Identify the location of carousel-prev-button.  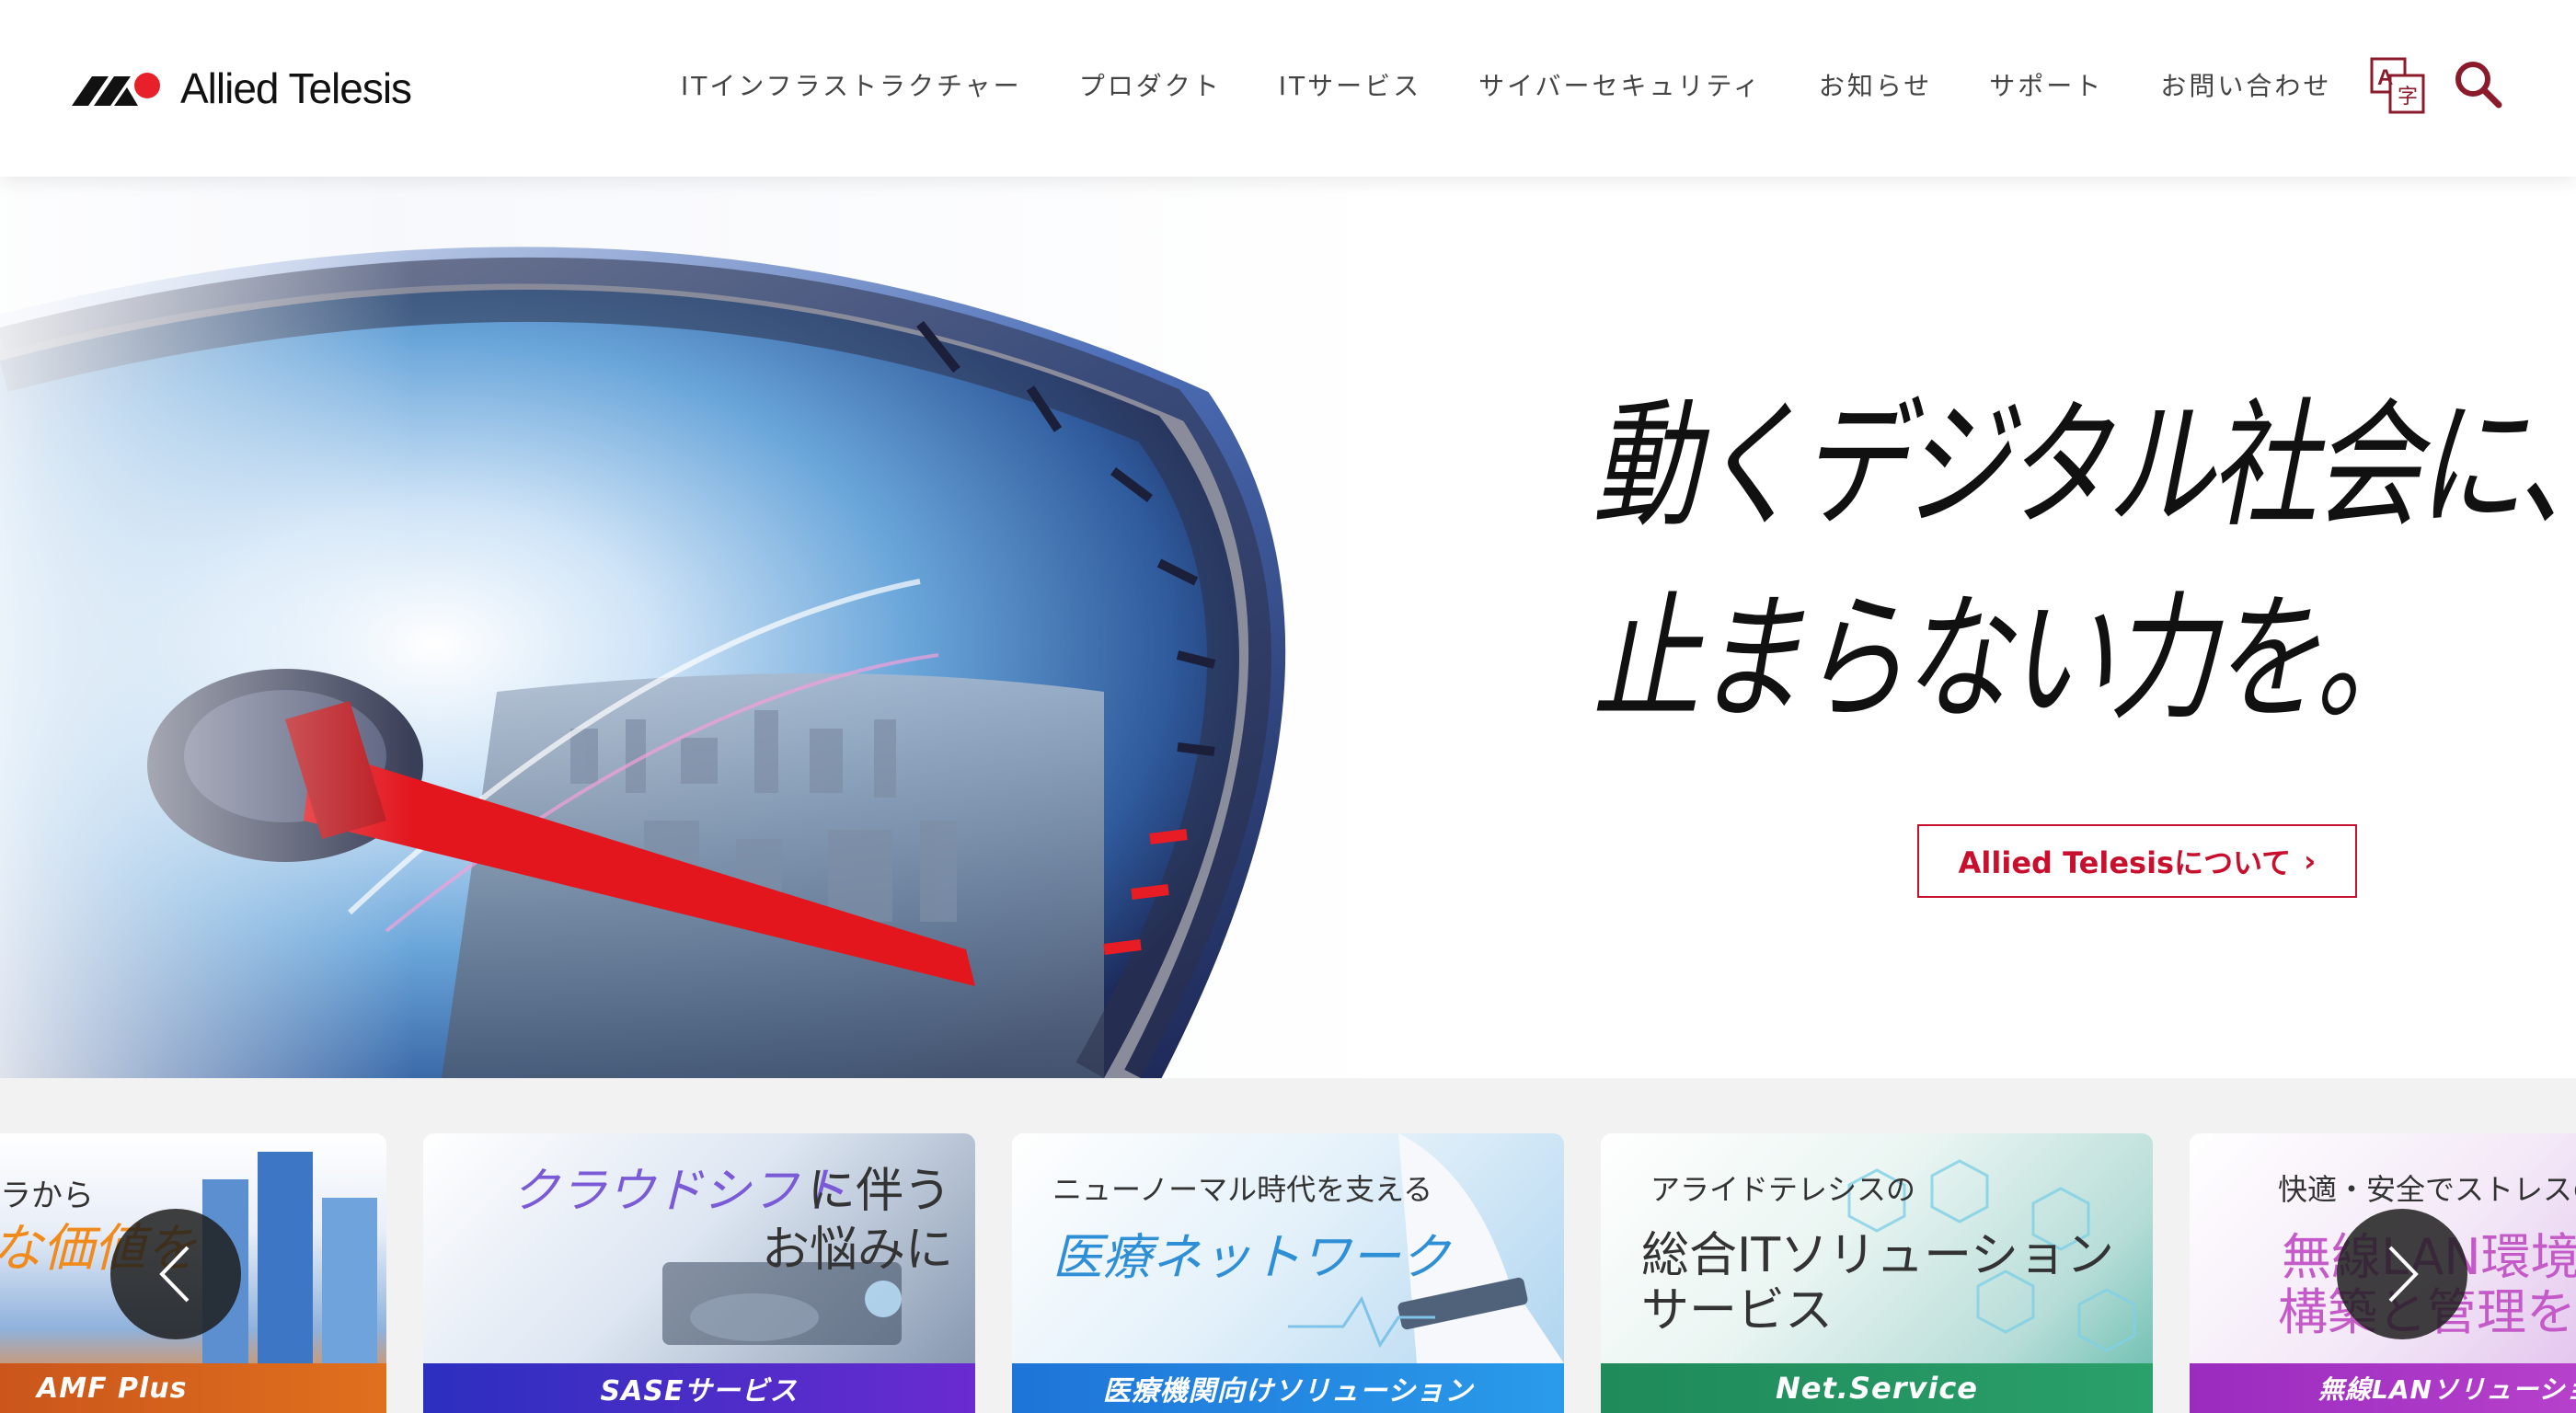
(175, 1274).